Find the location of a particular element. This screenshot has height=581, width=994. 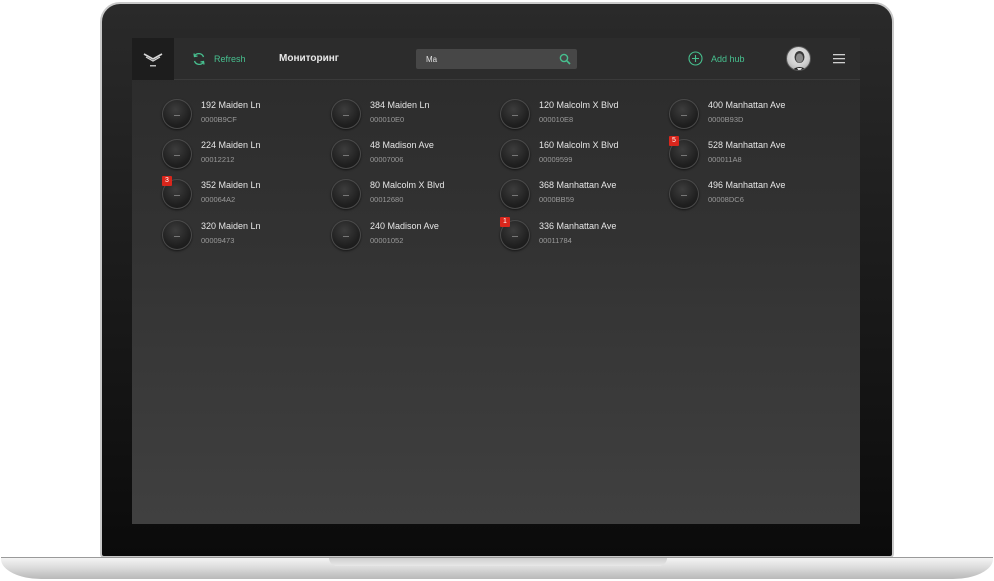

page-title: Мониторинг is located at coordinates (309, 58).